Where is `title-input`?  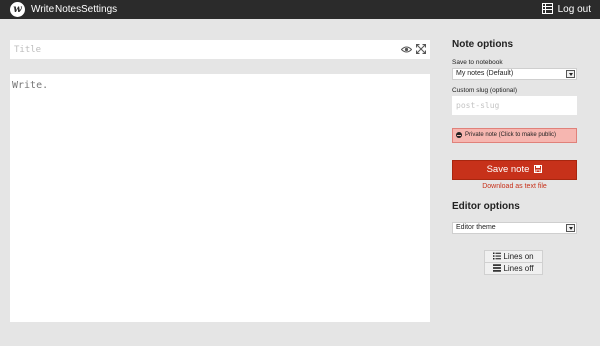 title-input is located at coordinates (200, 49).